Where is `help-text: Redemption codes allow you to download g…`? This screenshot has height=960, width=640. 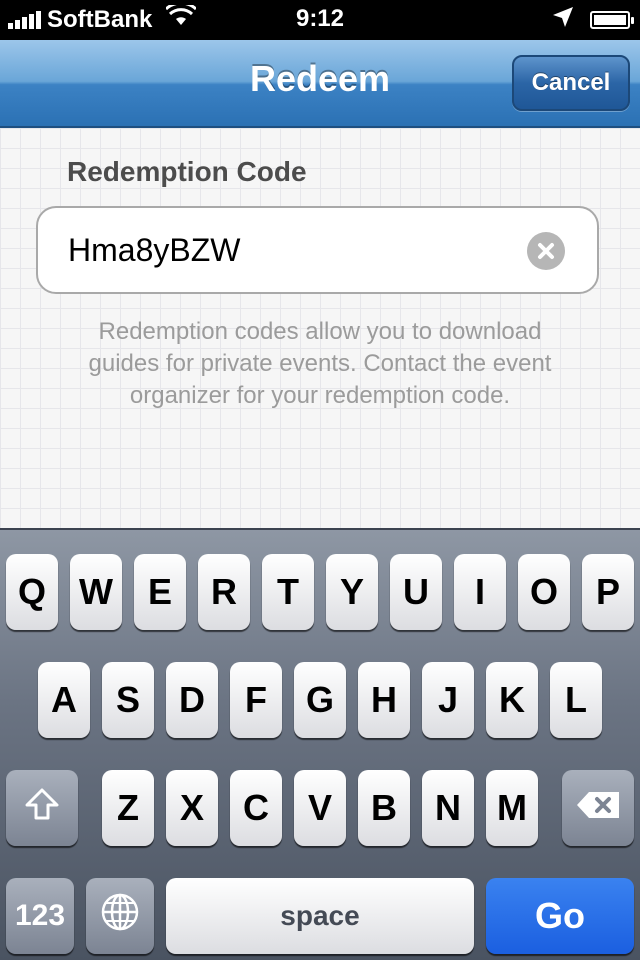
help-text: Redemption codes allow you to download g… is located at coordinates (320, 363).